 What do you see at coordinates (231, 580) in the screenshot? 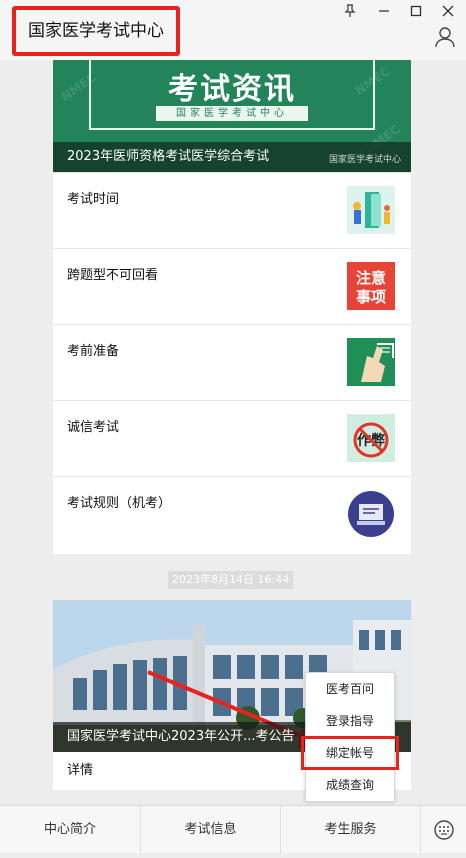
I see `message-timestamp: 2023年8月14日 16:44` at bounding box center [231, 580].